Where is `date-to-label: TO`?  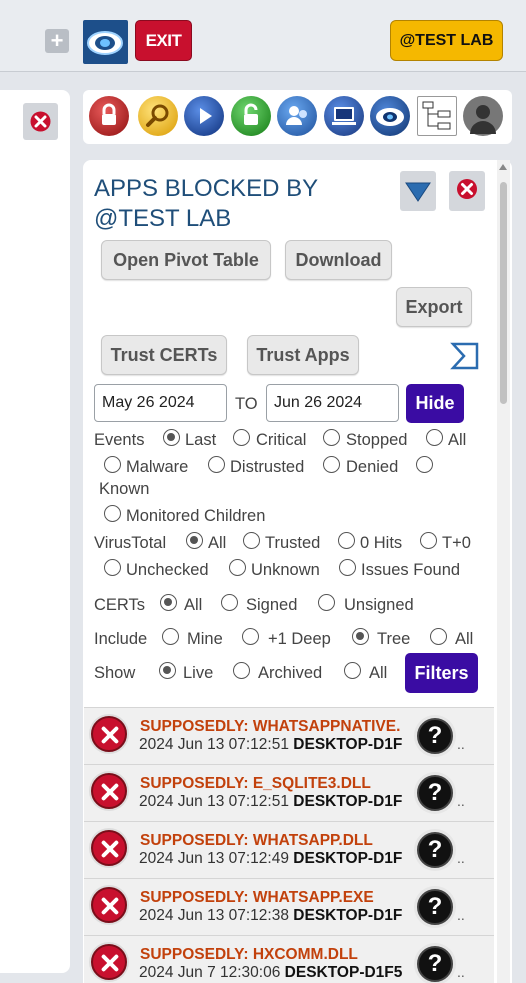 date-to-label: TO is located at coordinates (246, 404).